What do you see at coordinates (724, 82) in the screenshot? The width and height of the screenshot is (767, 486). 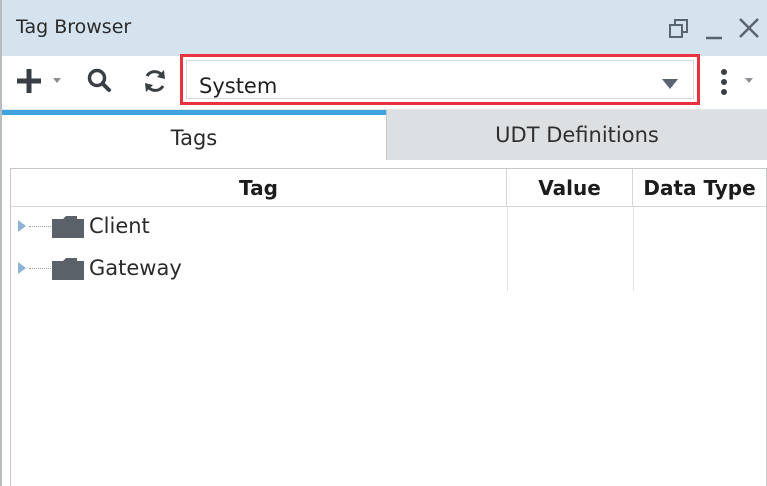 I see `more-options-icon` at bounding box center [724, 82].